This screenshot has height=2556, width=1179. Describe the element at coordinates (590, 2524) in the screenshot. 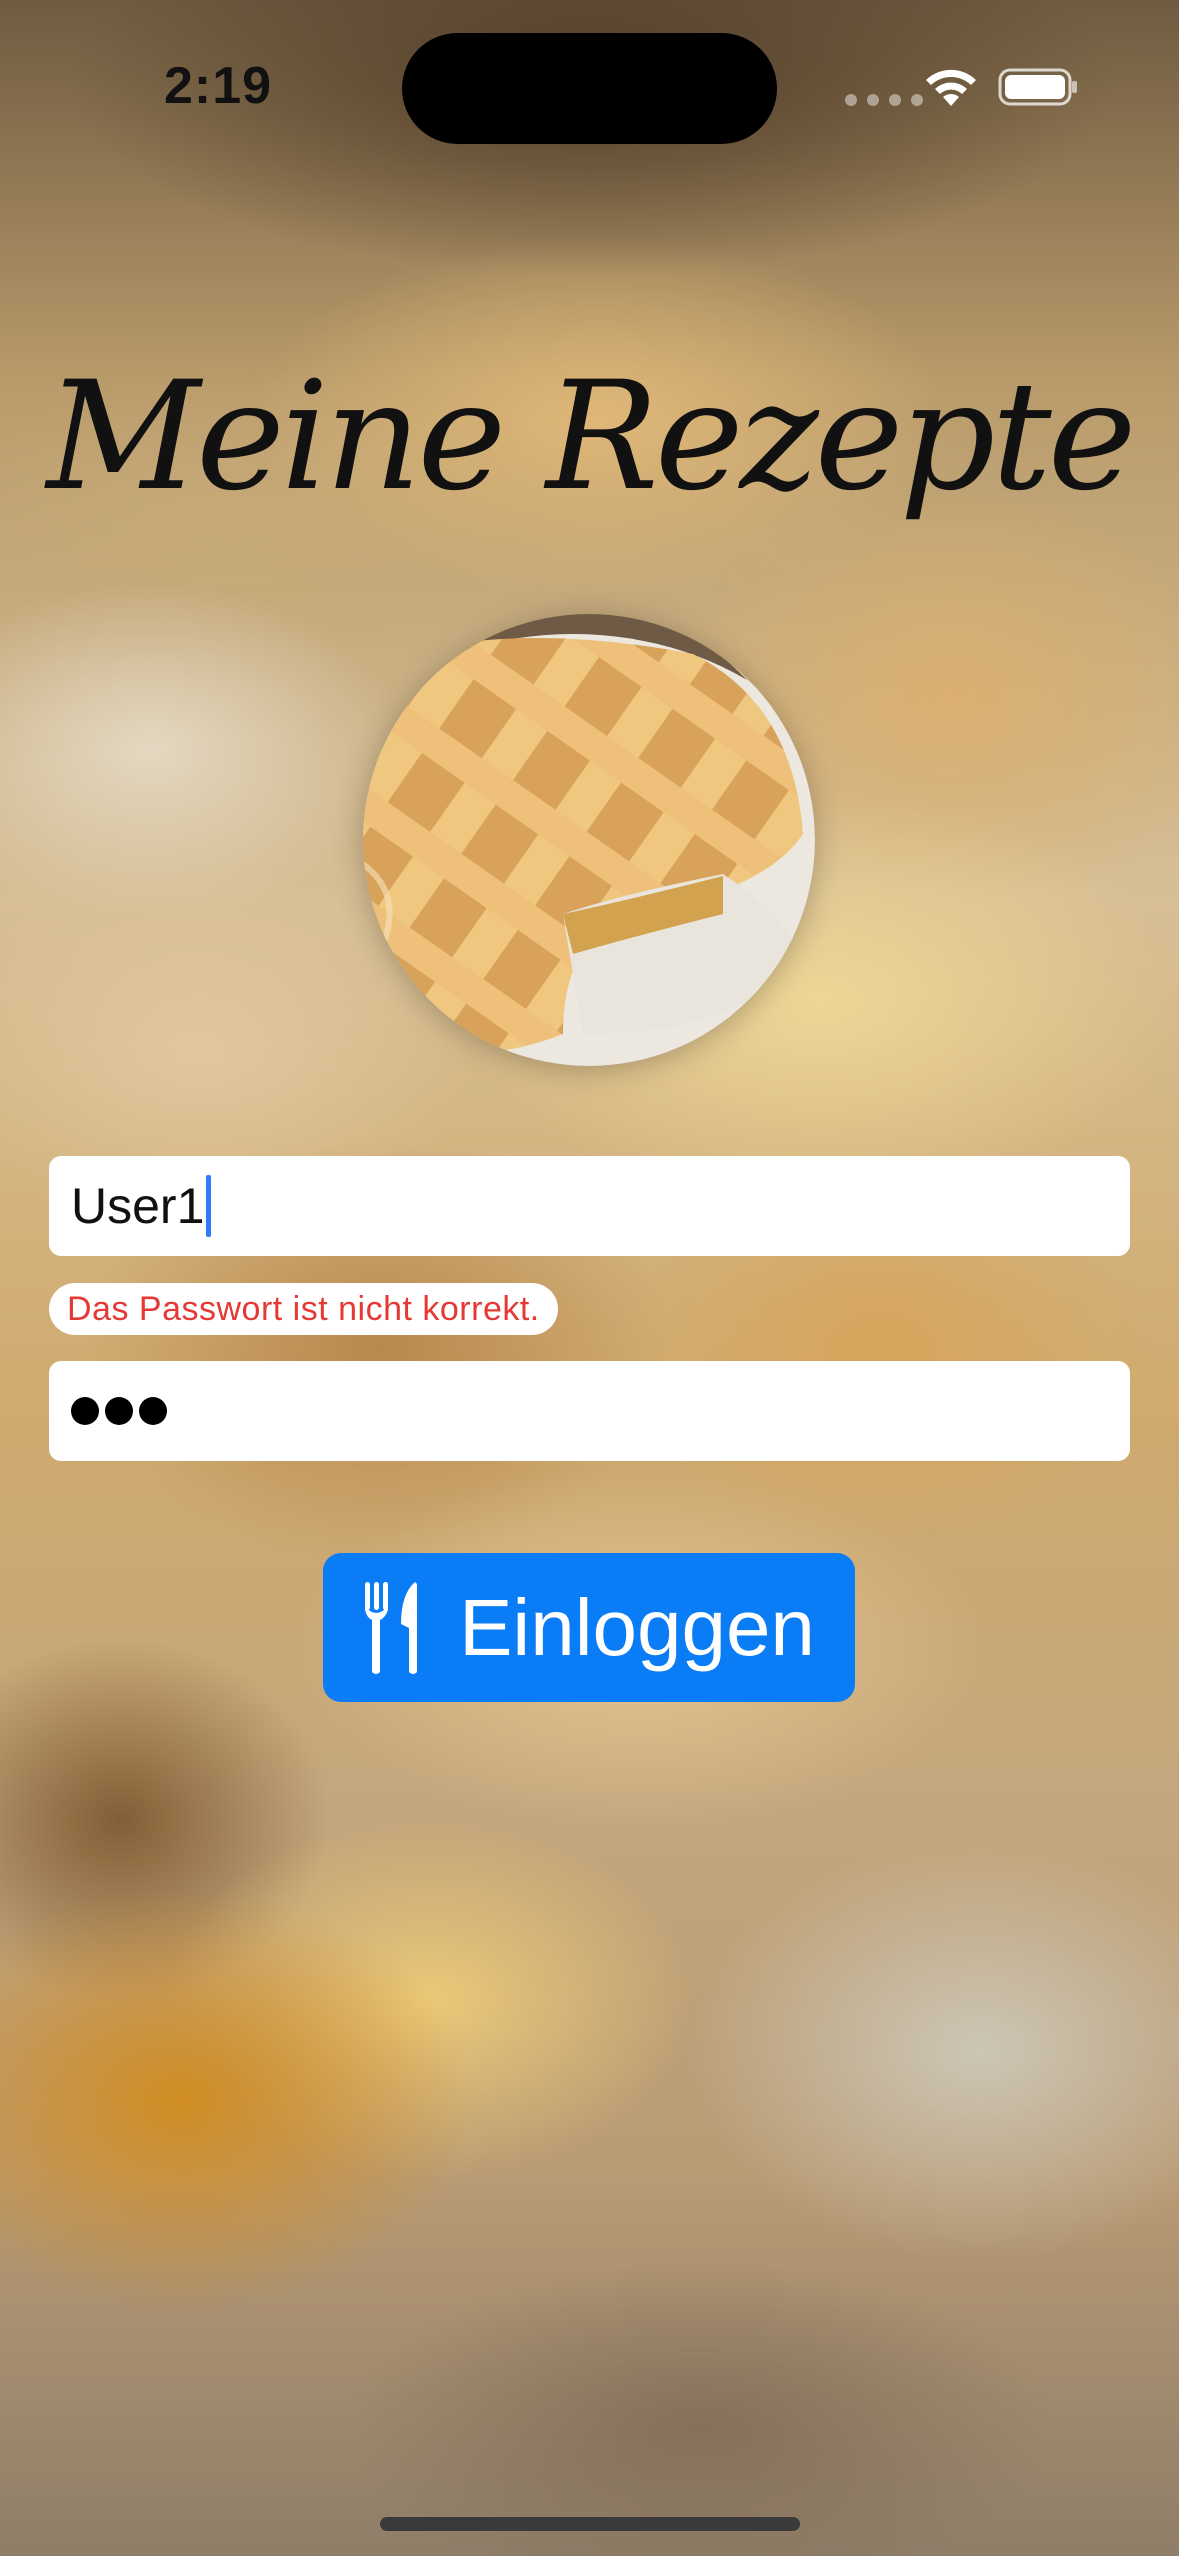

I see `home-indicator` at that location.